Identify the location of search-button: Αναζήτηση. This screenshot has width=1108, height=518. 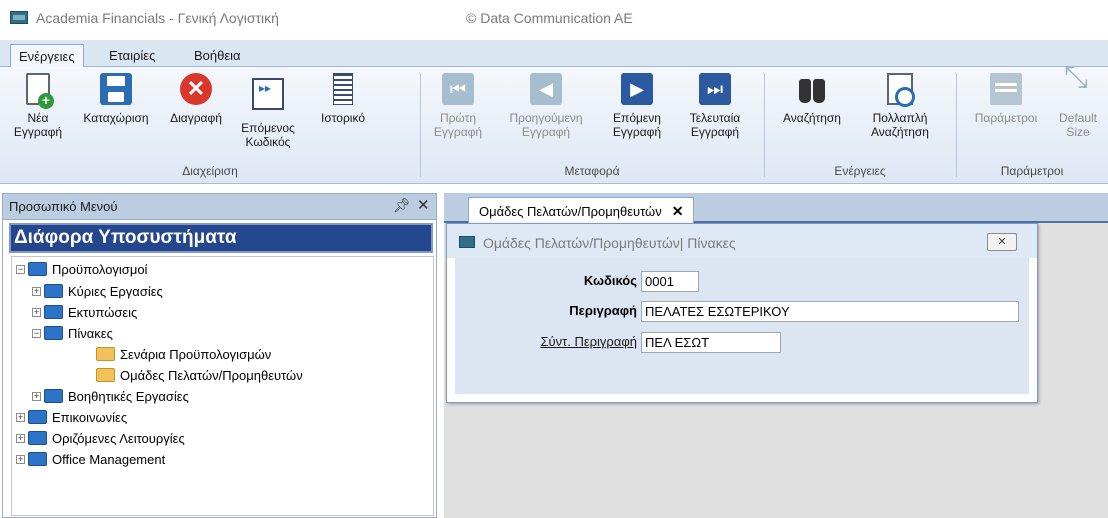
(812, 99).